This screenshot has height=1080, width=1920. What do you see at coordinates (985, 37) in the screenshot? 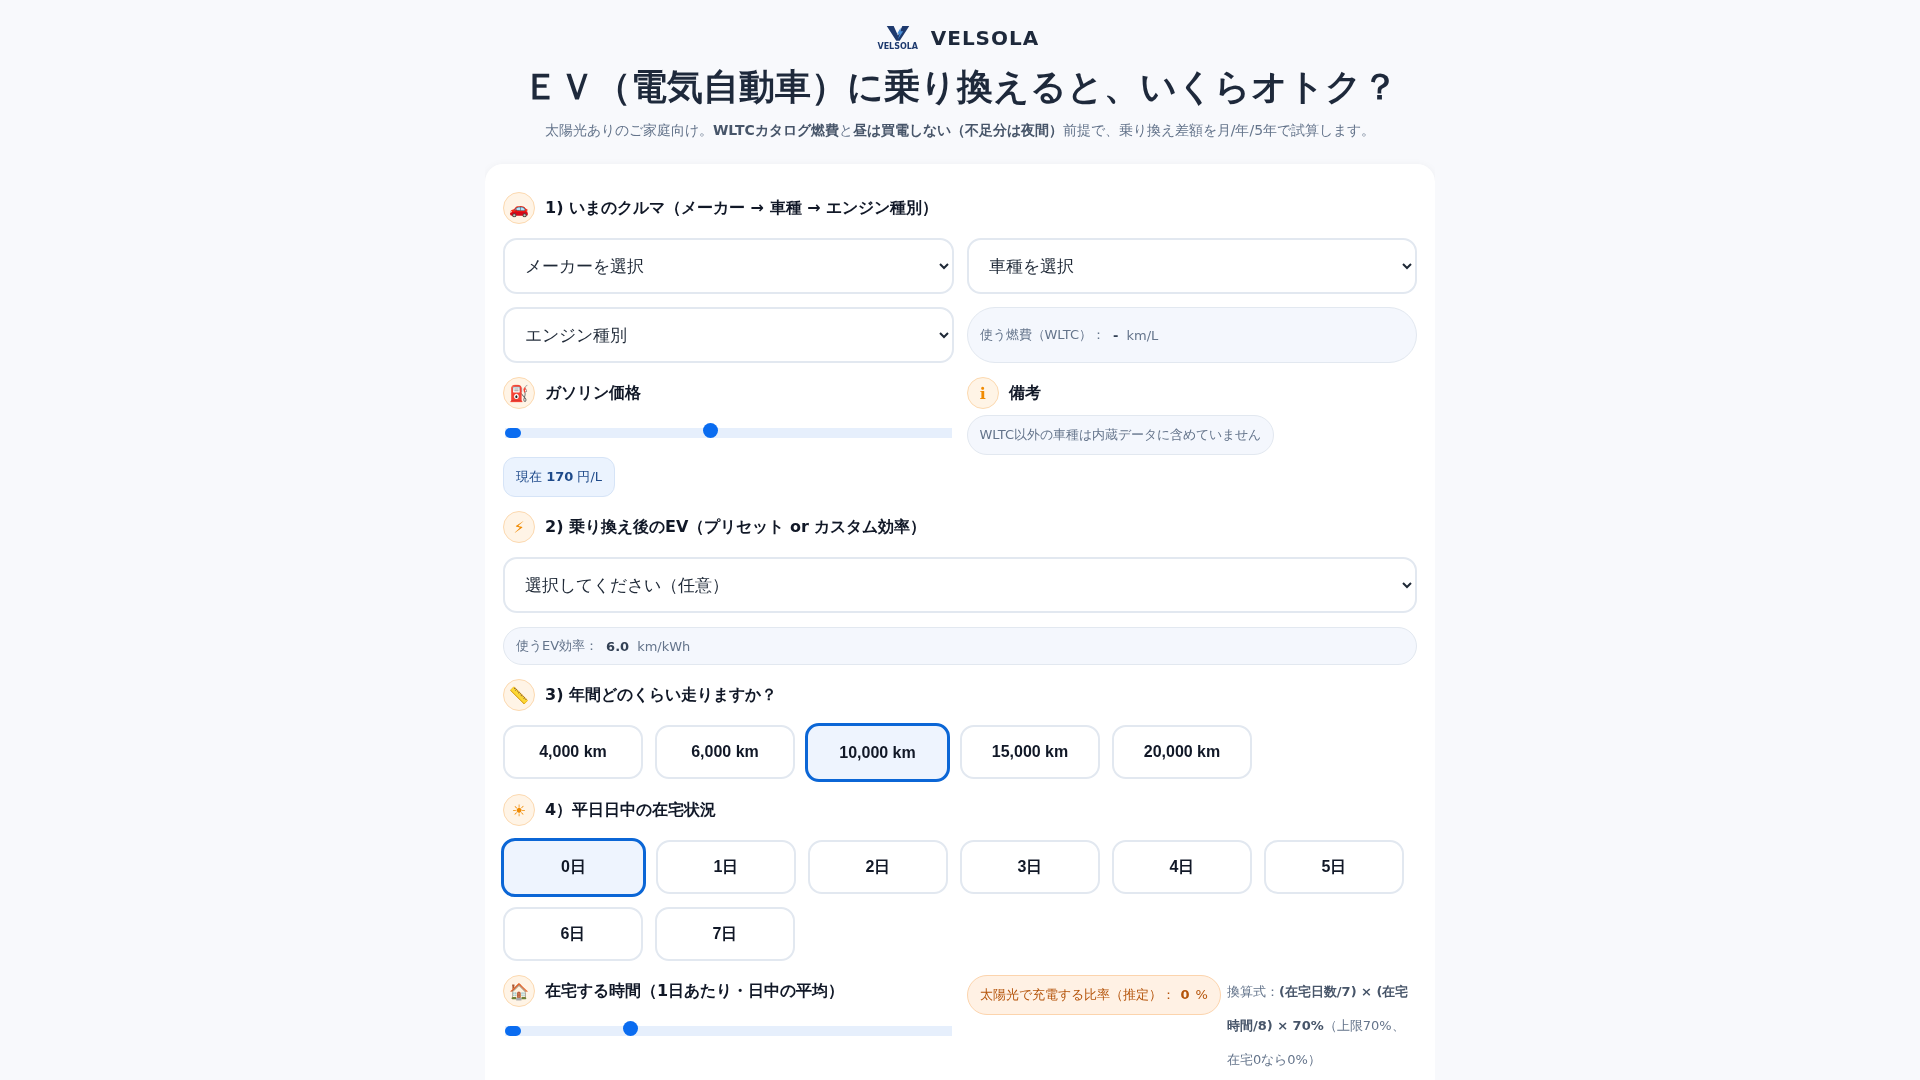
I see `brand-name: VELSOLA` at bounding box center [985, 37].